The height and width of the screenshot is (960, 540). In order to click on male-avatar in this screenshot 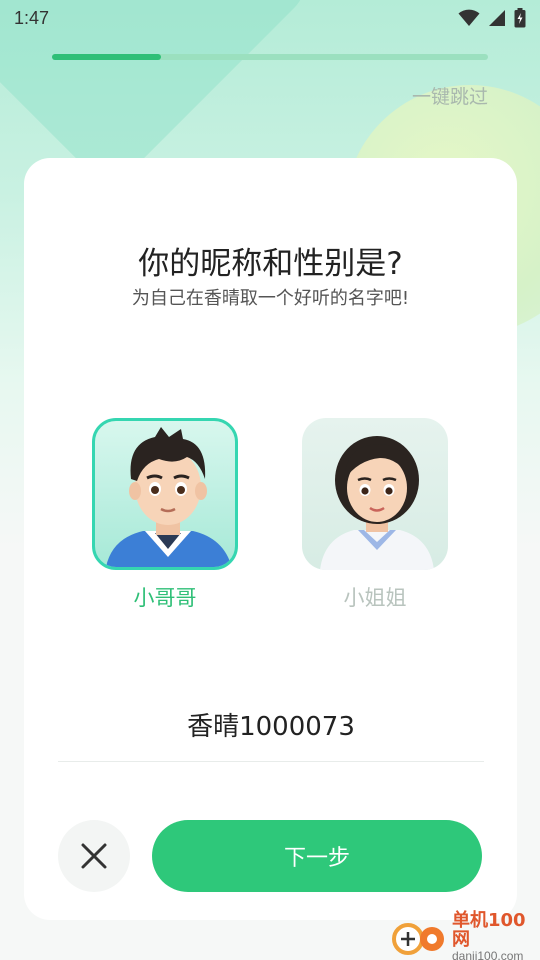, I will do `click(165, 494)`.